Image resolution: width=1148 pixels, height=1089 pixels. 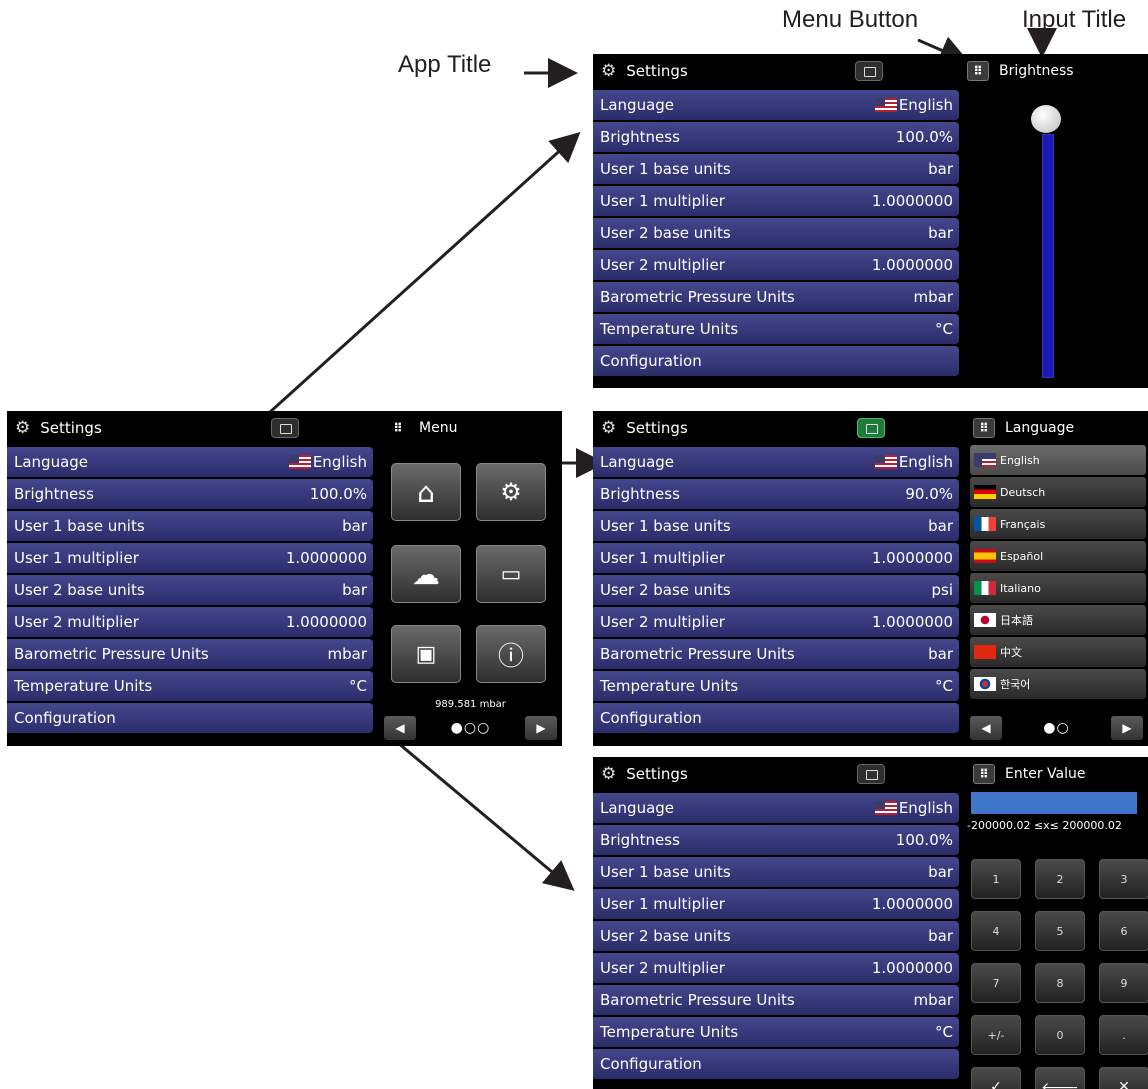 What do you see at coordinates (996, 1078) in the screenshot?
I see `confirm-check-icon: ✓` at bounding box center [996, 1078].